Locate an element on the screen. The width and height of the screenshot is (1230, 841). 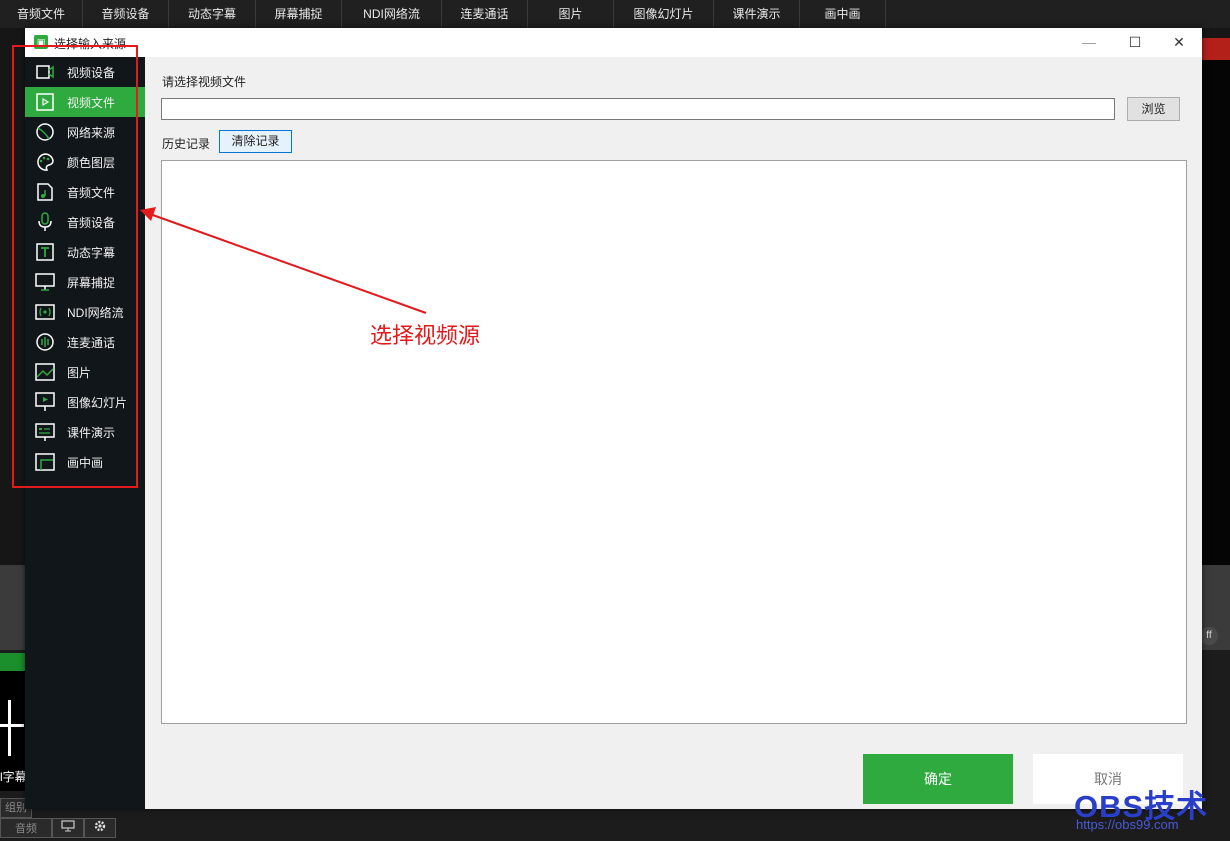
annotation-text: 选择视频源 is located at coordinates (425, 335).